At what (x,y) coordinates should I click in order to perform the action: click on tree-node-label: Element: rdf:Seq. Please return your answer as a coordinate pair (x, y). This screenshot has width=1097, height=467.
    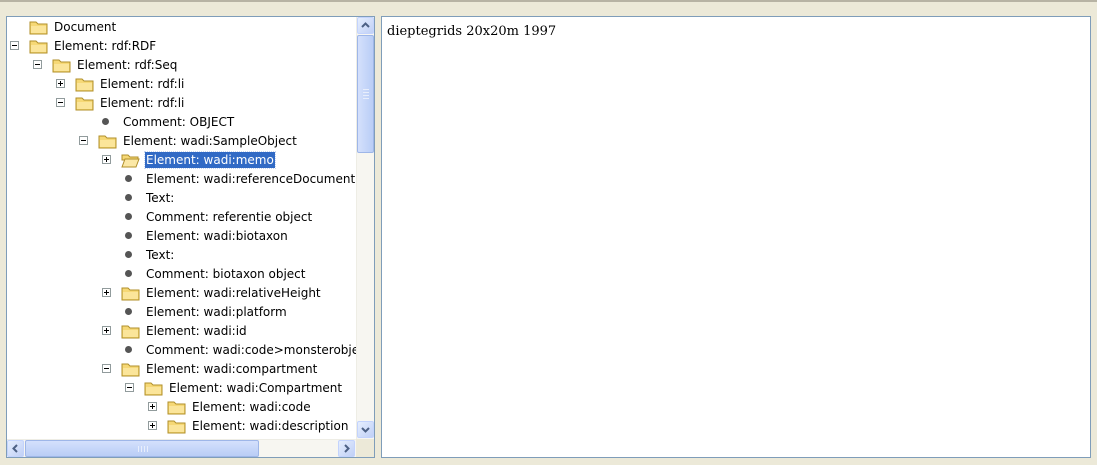
    Looking at the image, I should click on (127, 65).